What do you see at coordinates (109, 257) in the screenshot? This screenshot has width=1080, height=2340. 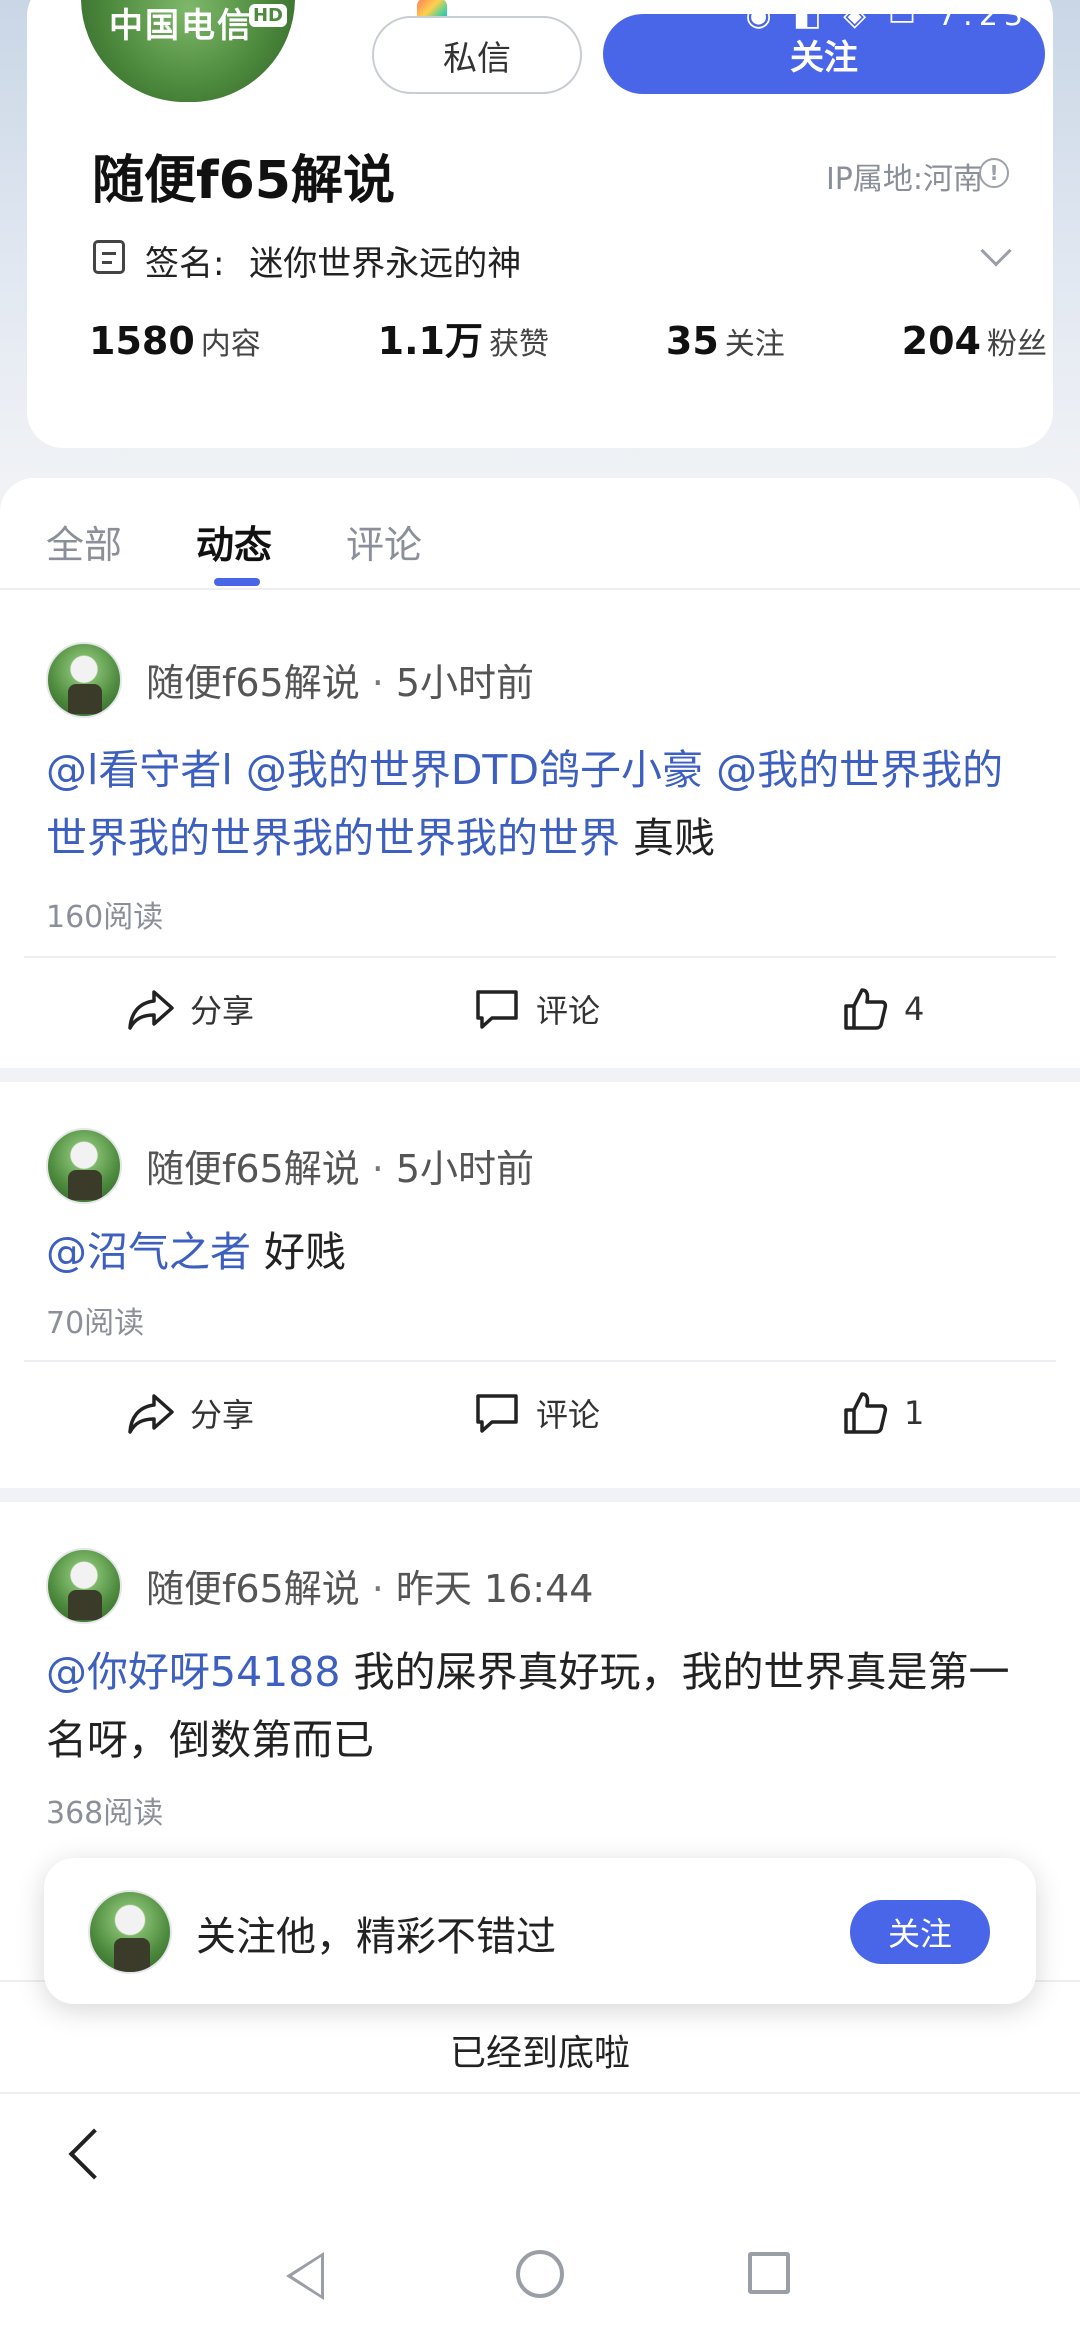 I see `signature-icon` at bounding box center [109, 257].